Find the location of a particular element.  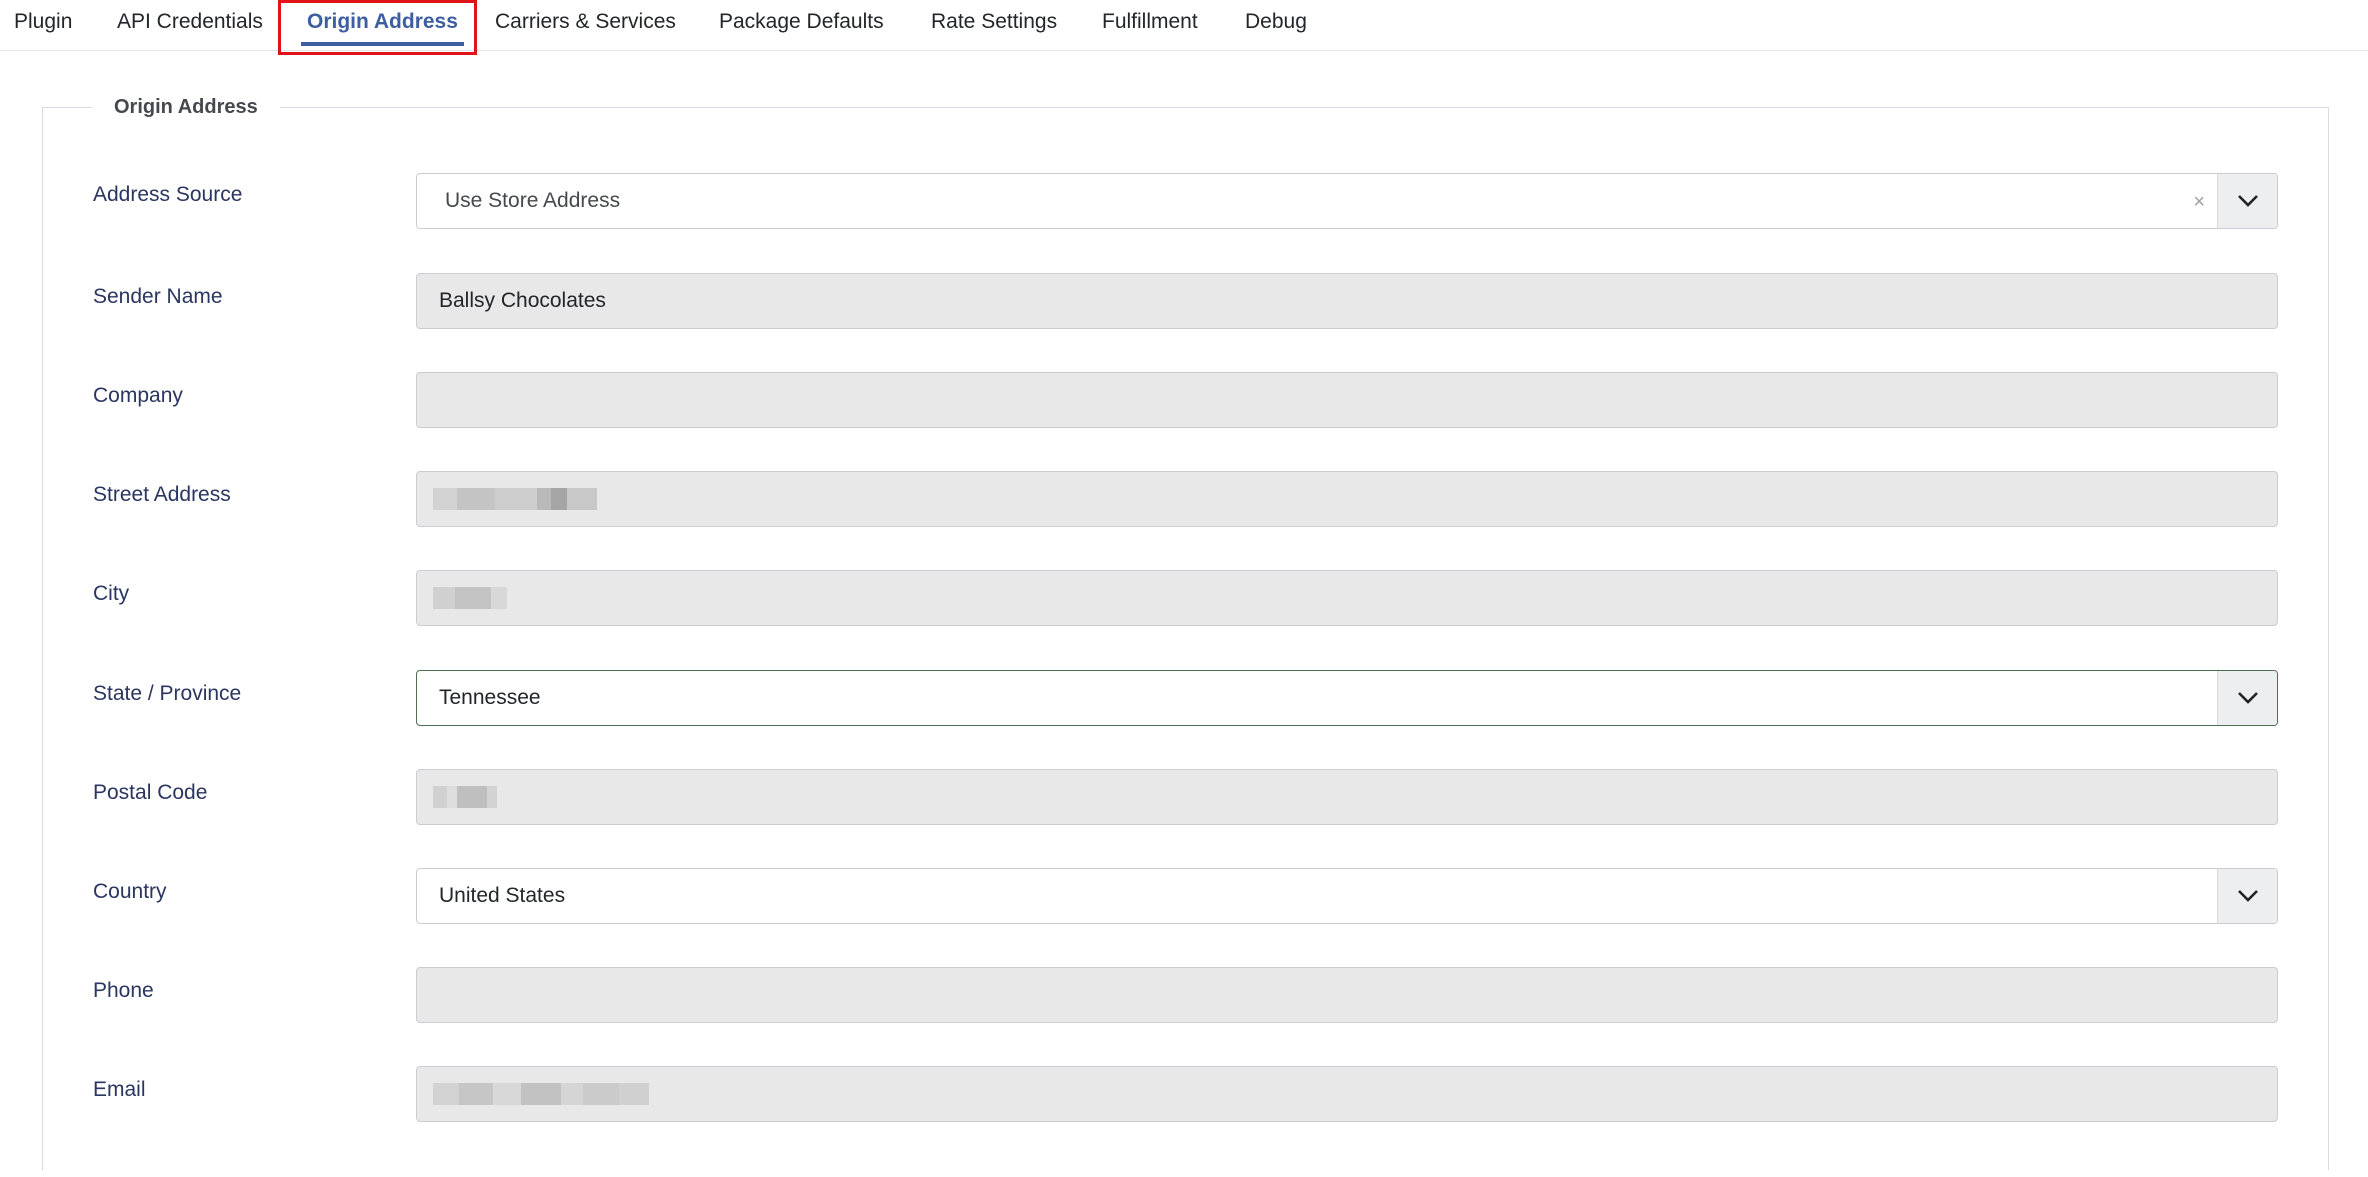

tab-origin-address: Origin Address is located at coordinates (382, 23).